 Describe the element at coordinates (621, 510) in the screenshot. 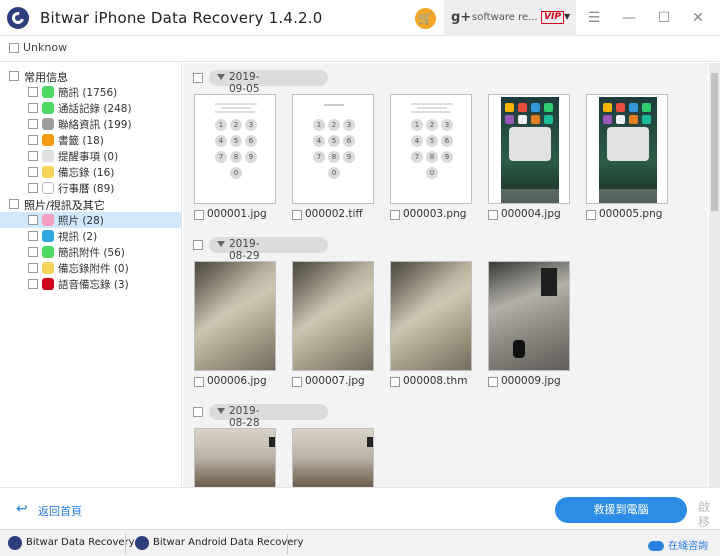

I see `recover-to-computer-button: 救援到電腦` at that location.